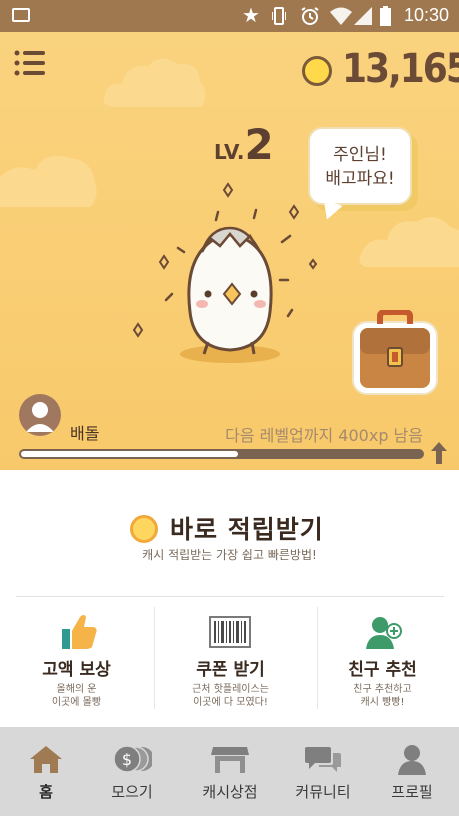  What do you see at coordinates (21, 15) in the screenshot?
I see `image-notification-icon` at bounding box center [21, 15].